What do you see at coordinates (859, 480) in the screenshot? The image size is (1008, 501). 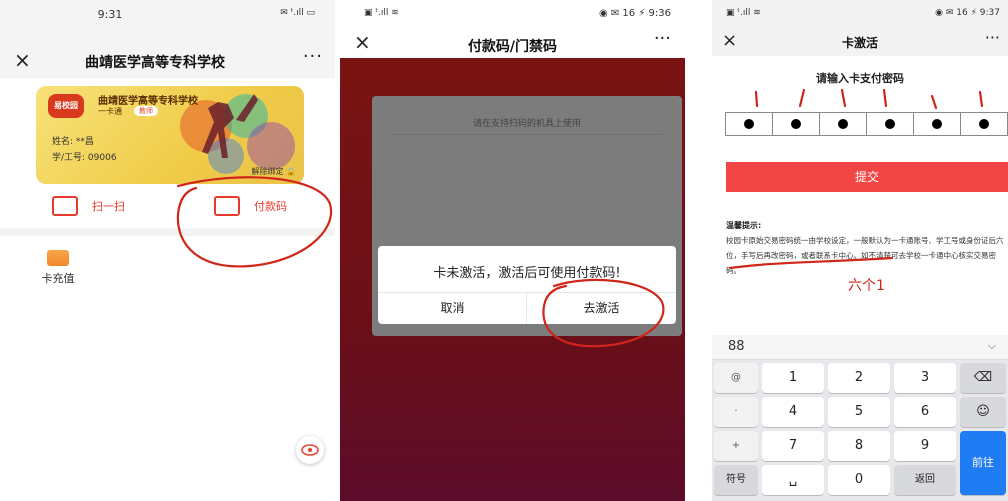 I see `key-0: 0` at bounding box center [859, 480].